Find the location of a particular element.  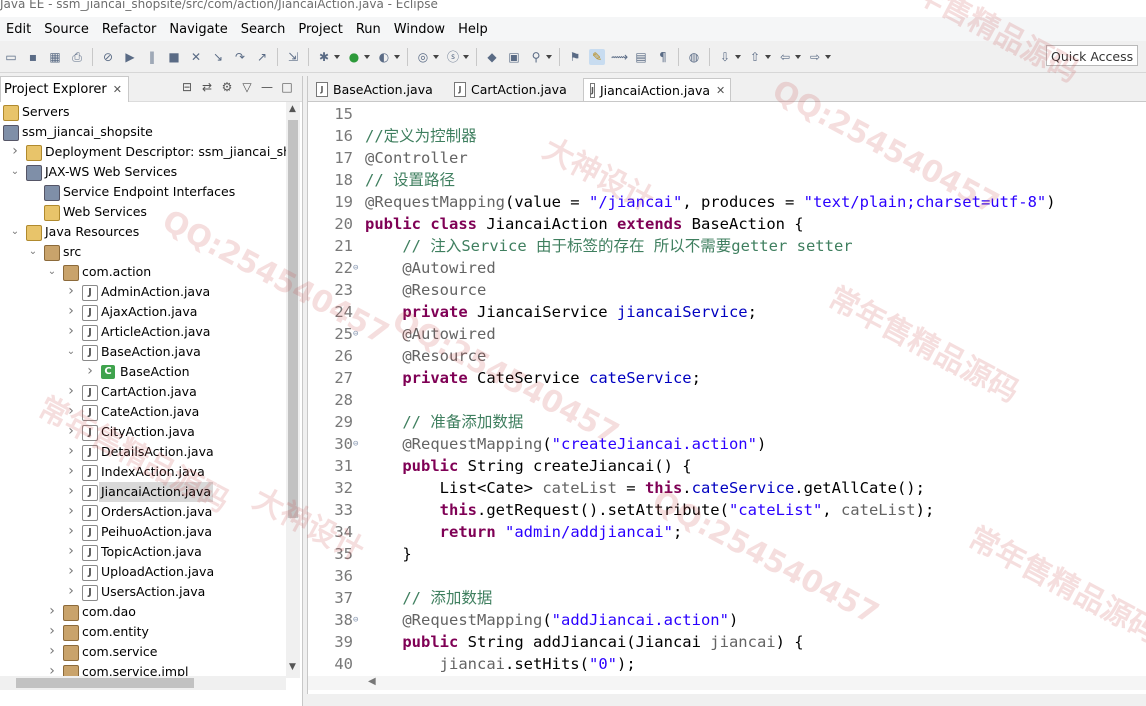

tree-item: Service Endpoint Interfaces is located at coordinates (143, 192).